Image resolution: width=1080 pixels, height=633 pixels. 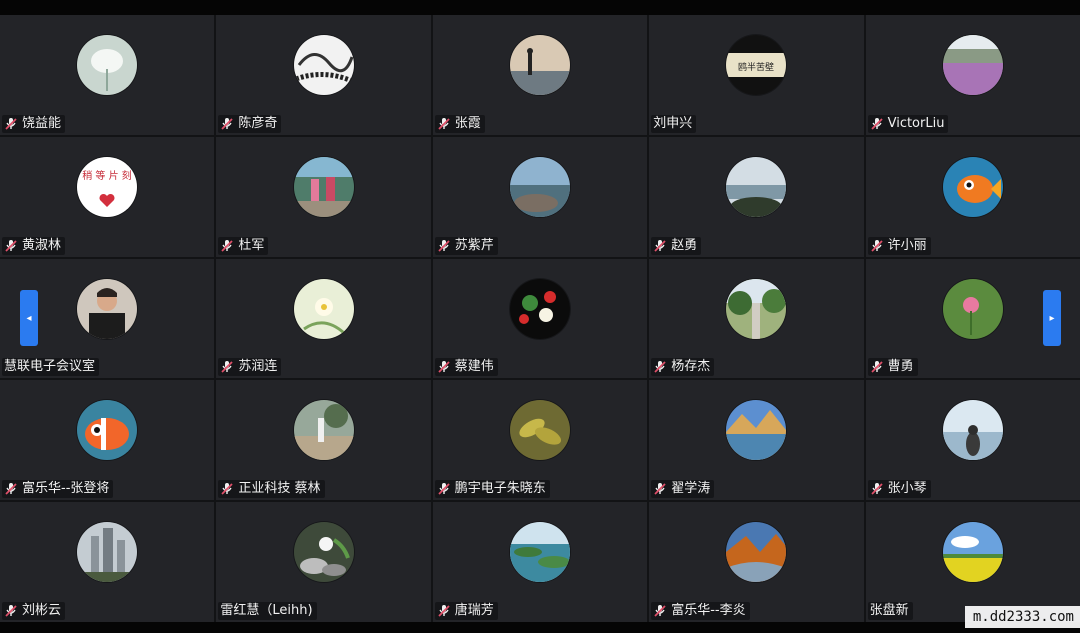 What do you see at coordinates (907, 489) in the screenshot?
I see `participant-name: 张小琴` at bounding box center [907, 489].